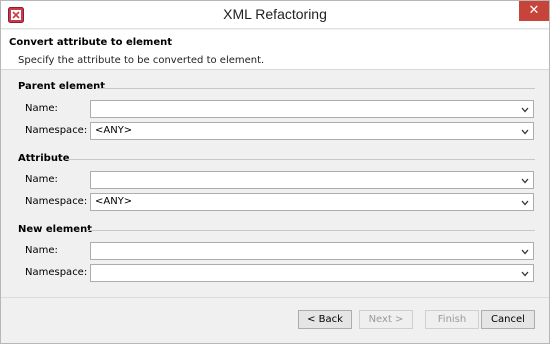 Image resolution: width=550 pixels, height=344 pixels. I want to click on new-element-namespace-combo, so click(312, 273).